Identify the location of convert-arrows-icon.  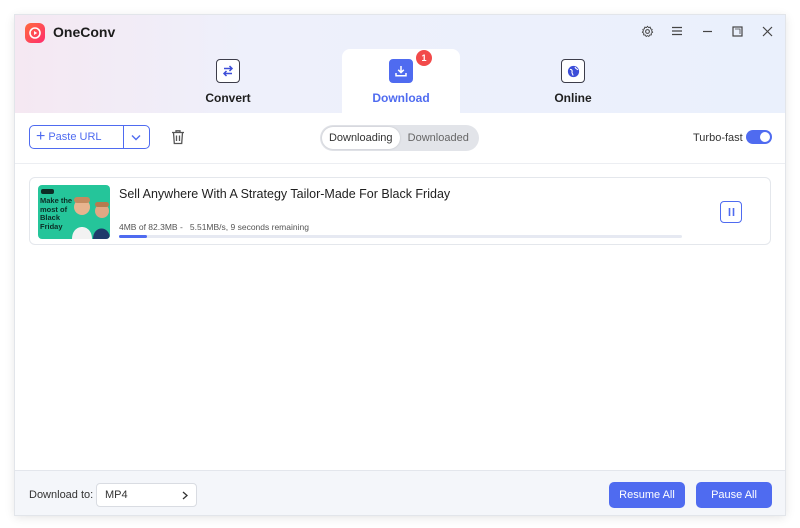
(228, 71).